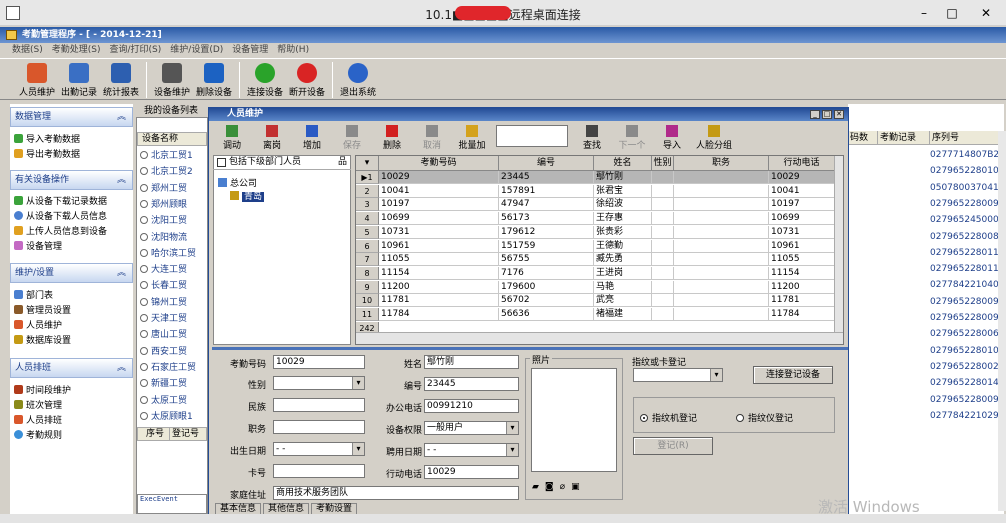 This screenshot has width=1006, height=523. Describe the element at coordinates (163, 238) in the screenshot. I see `device-item: 沈阳物流` at that location.